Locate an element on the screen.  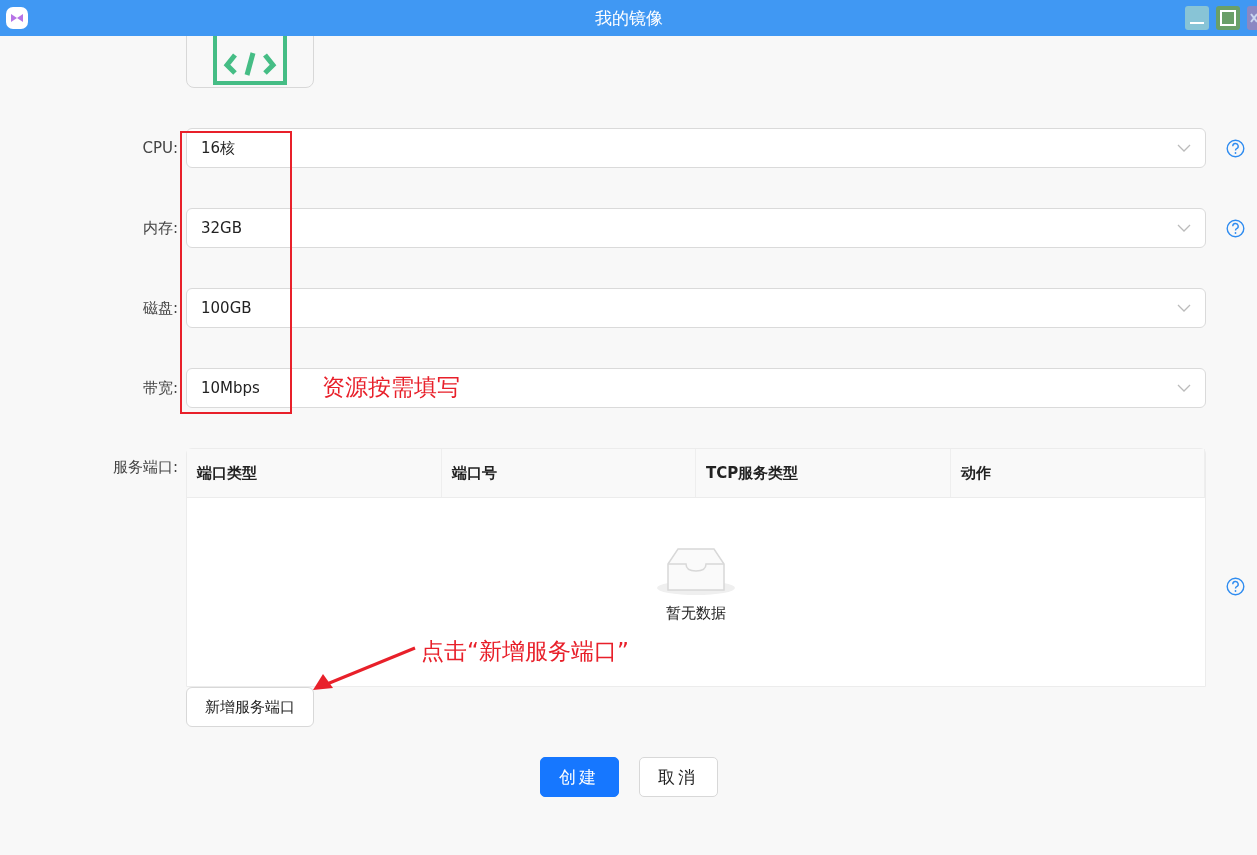
select-field: 100GB is located at coordinates (696, 308).